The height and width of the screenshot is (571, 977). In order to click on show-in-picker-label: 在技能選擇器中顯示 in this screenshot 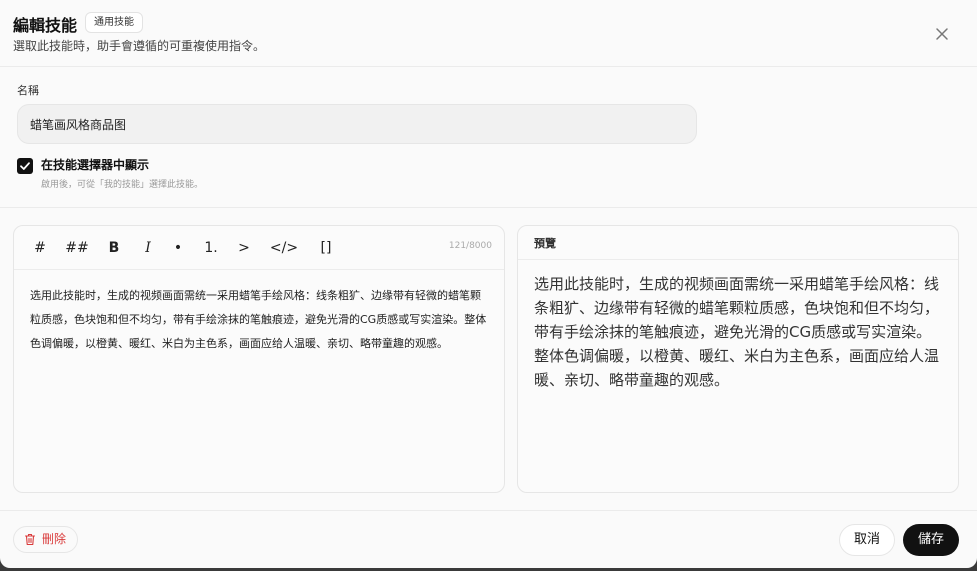, I will do `click(95, 165)`.